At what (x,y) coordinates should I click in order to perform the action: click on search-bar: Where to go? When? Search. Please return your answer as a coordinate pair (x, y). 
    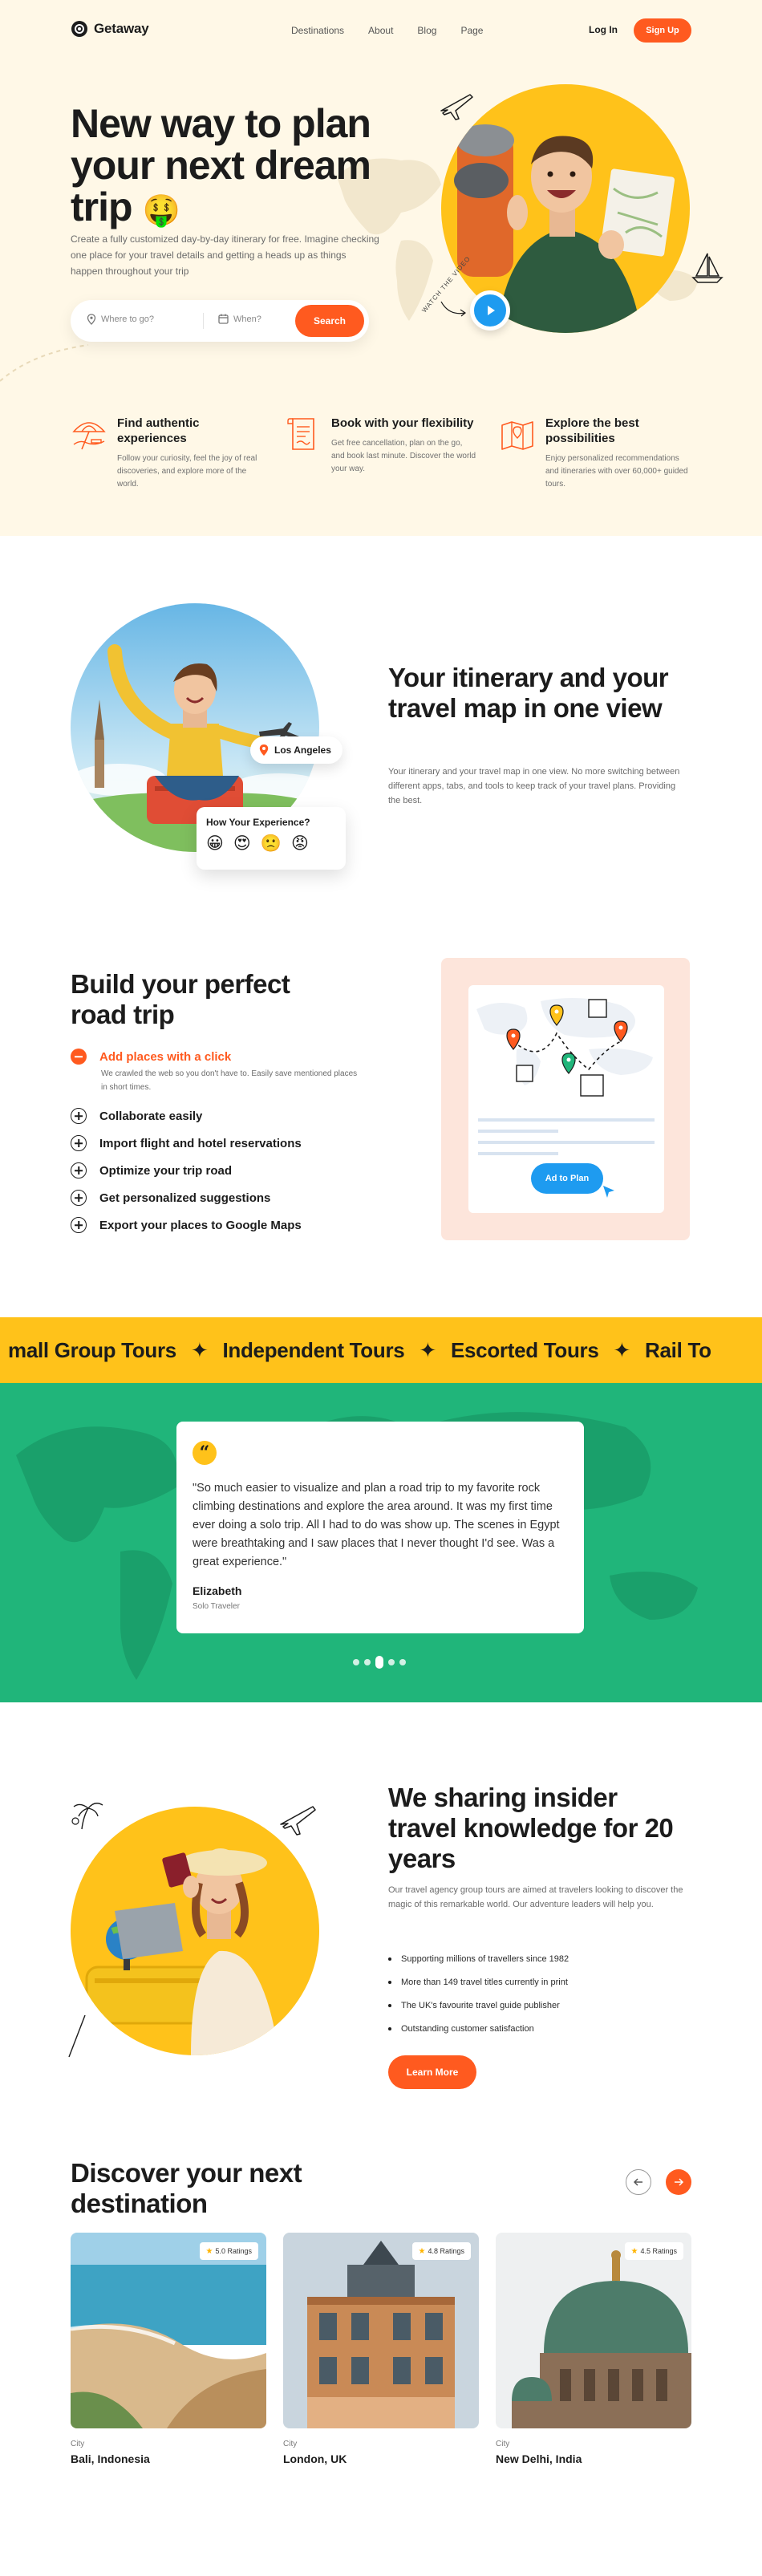
    Looking at the image, I should click on (220, 321).